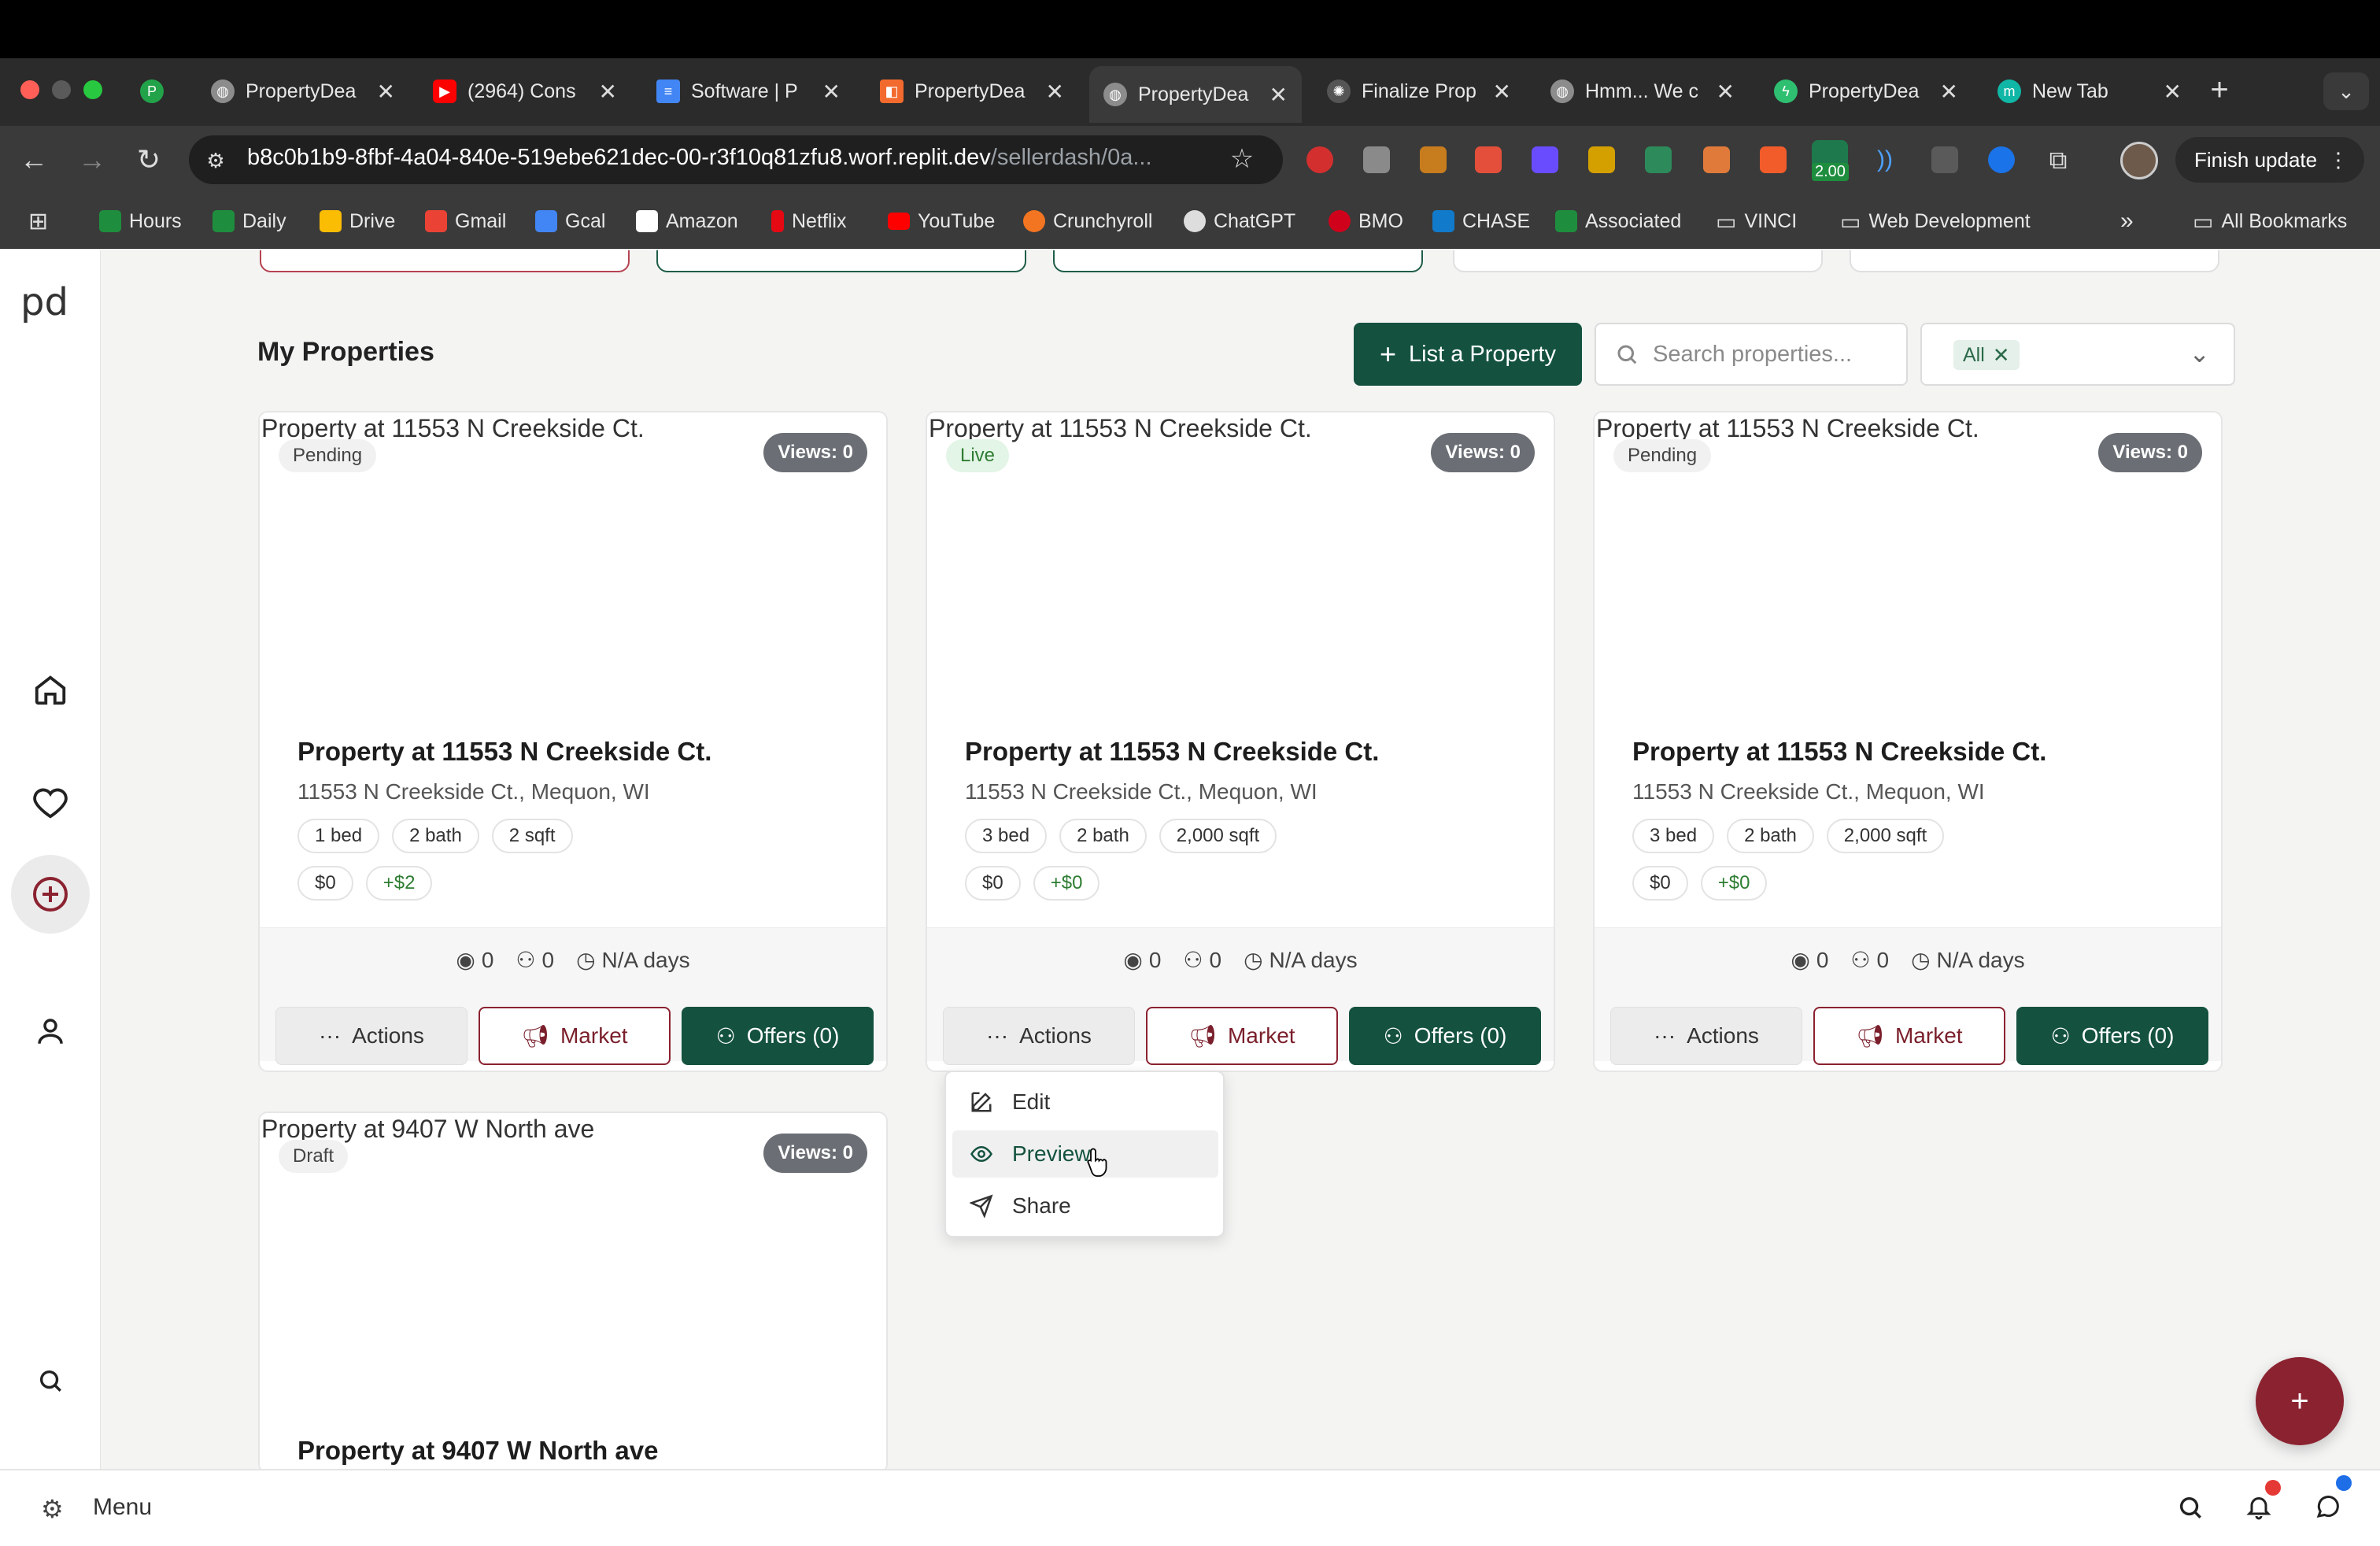  Describe the element at coordinates (1935, 221) in the screenshot. I see `bookmark-folder-webdev: ▭ Web Development` at that location.